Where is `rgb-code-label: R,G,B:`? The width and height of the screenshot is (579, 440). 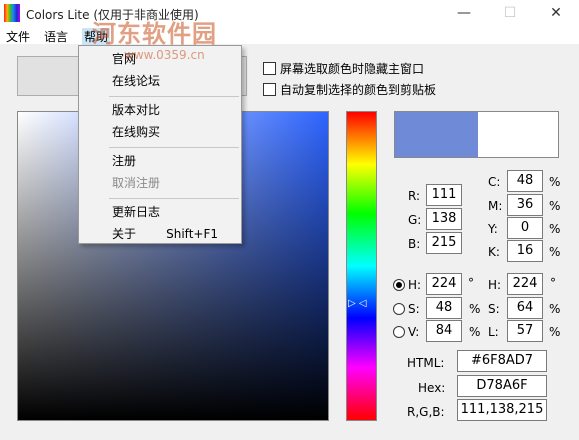
rgb-code-label: R,G,B: is located at coordinates (426, 412).